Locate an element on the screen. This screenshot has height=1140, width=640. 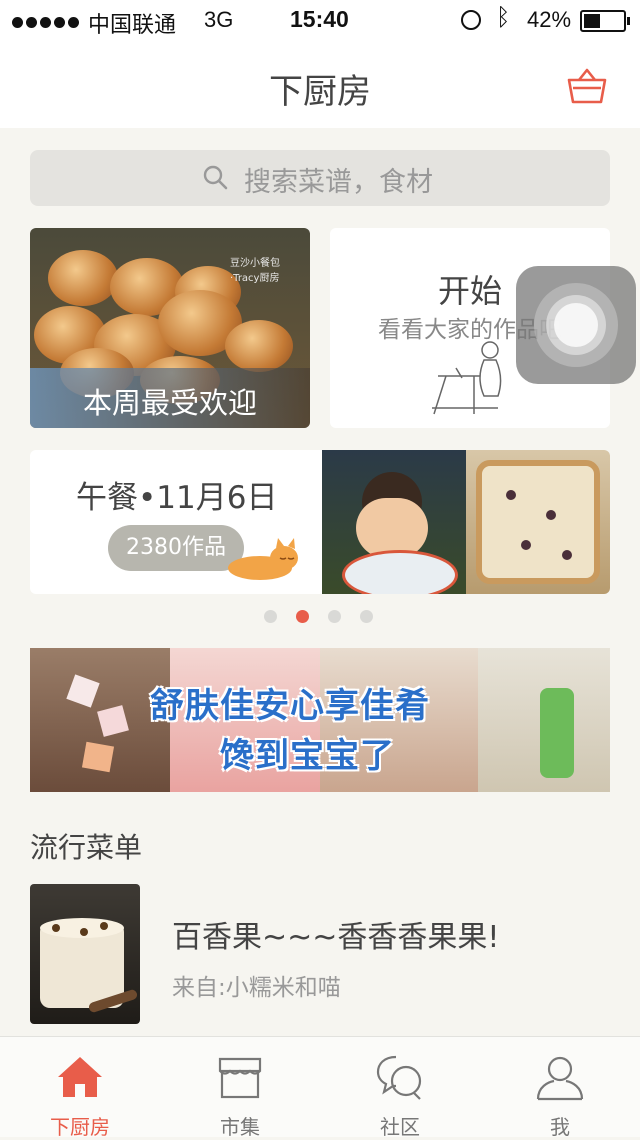
weekly-popular-card: 豆沙小餐包 ·Tracy厨房 本周最受欢迎 is located at coordinates (170, 328).